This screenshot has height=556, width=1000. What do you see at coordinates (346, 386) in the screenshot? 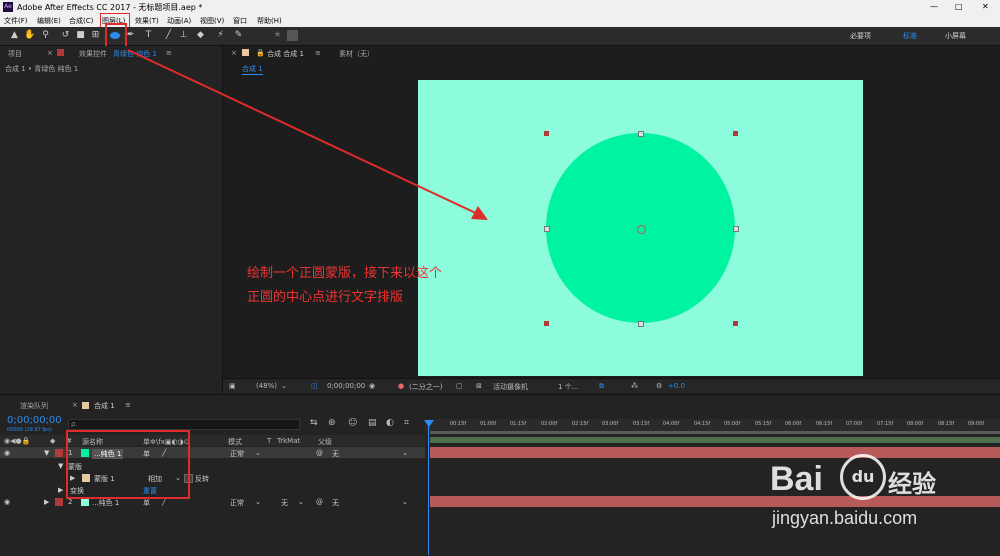
I see `viewer-timecode: 0;00;00;00` at bounding box center [346, 386].